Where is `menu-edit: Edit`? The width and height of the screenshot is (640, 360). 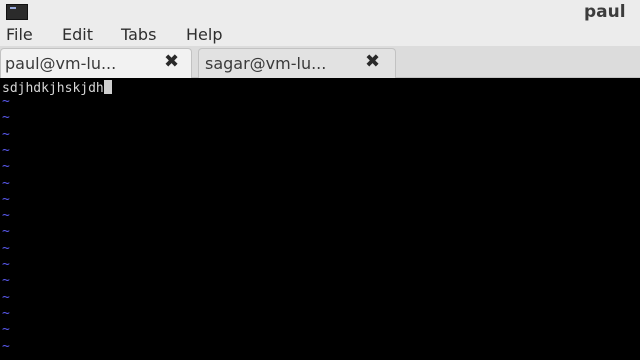
menu-edit: Edit is located at coordinates (77, 34).